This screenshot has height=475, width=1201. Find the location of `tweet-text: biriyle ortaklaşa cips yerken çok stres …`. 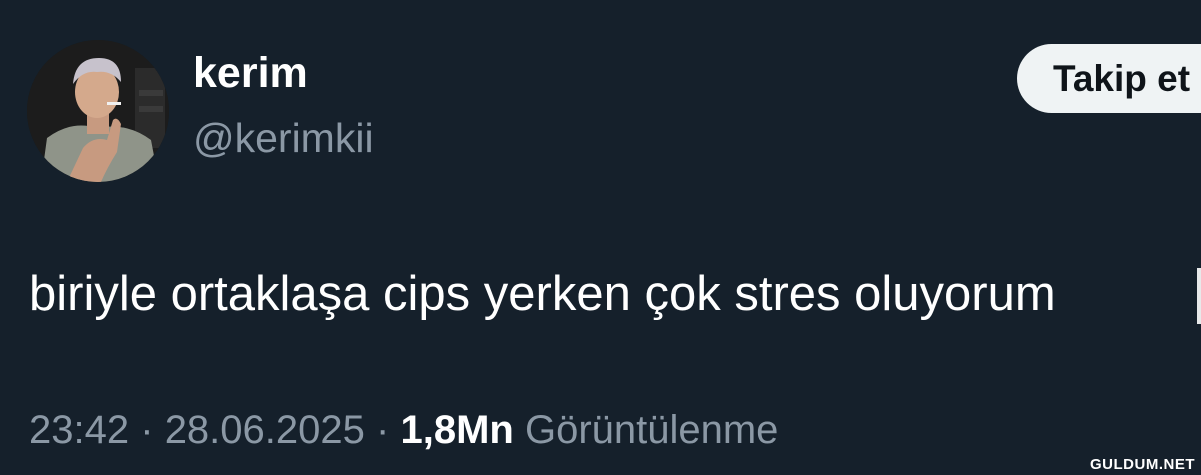

tweet-text: biriyle ortaklaşa cips yerken çok stres … is located at coordinates (542, 294).